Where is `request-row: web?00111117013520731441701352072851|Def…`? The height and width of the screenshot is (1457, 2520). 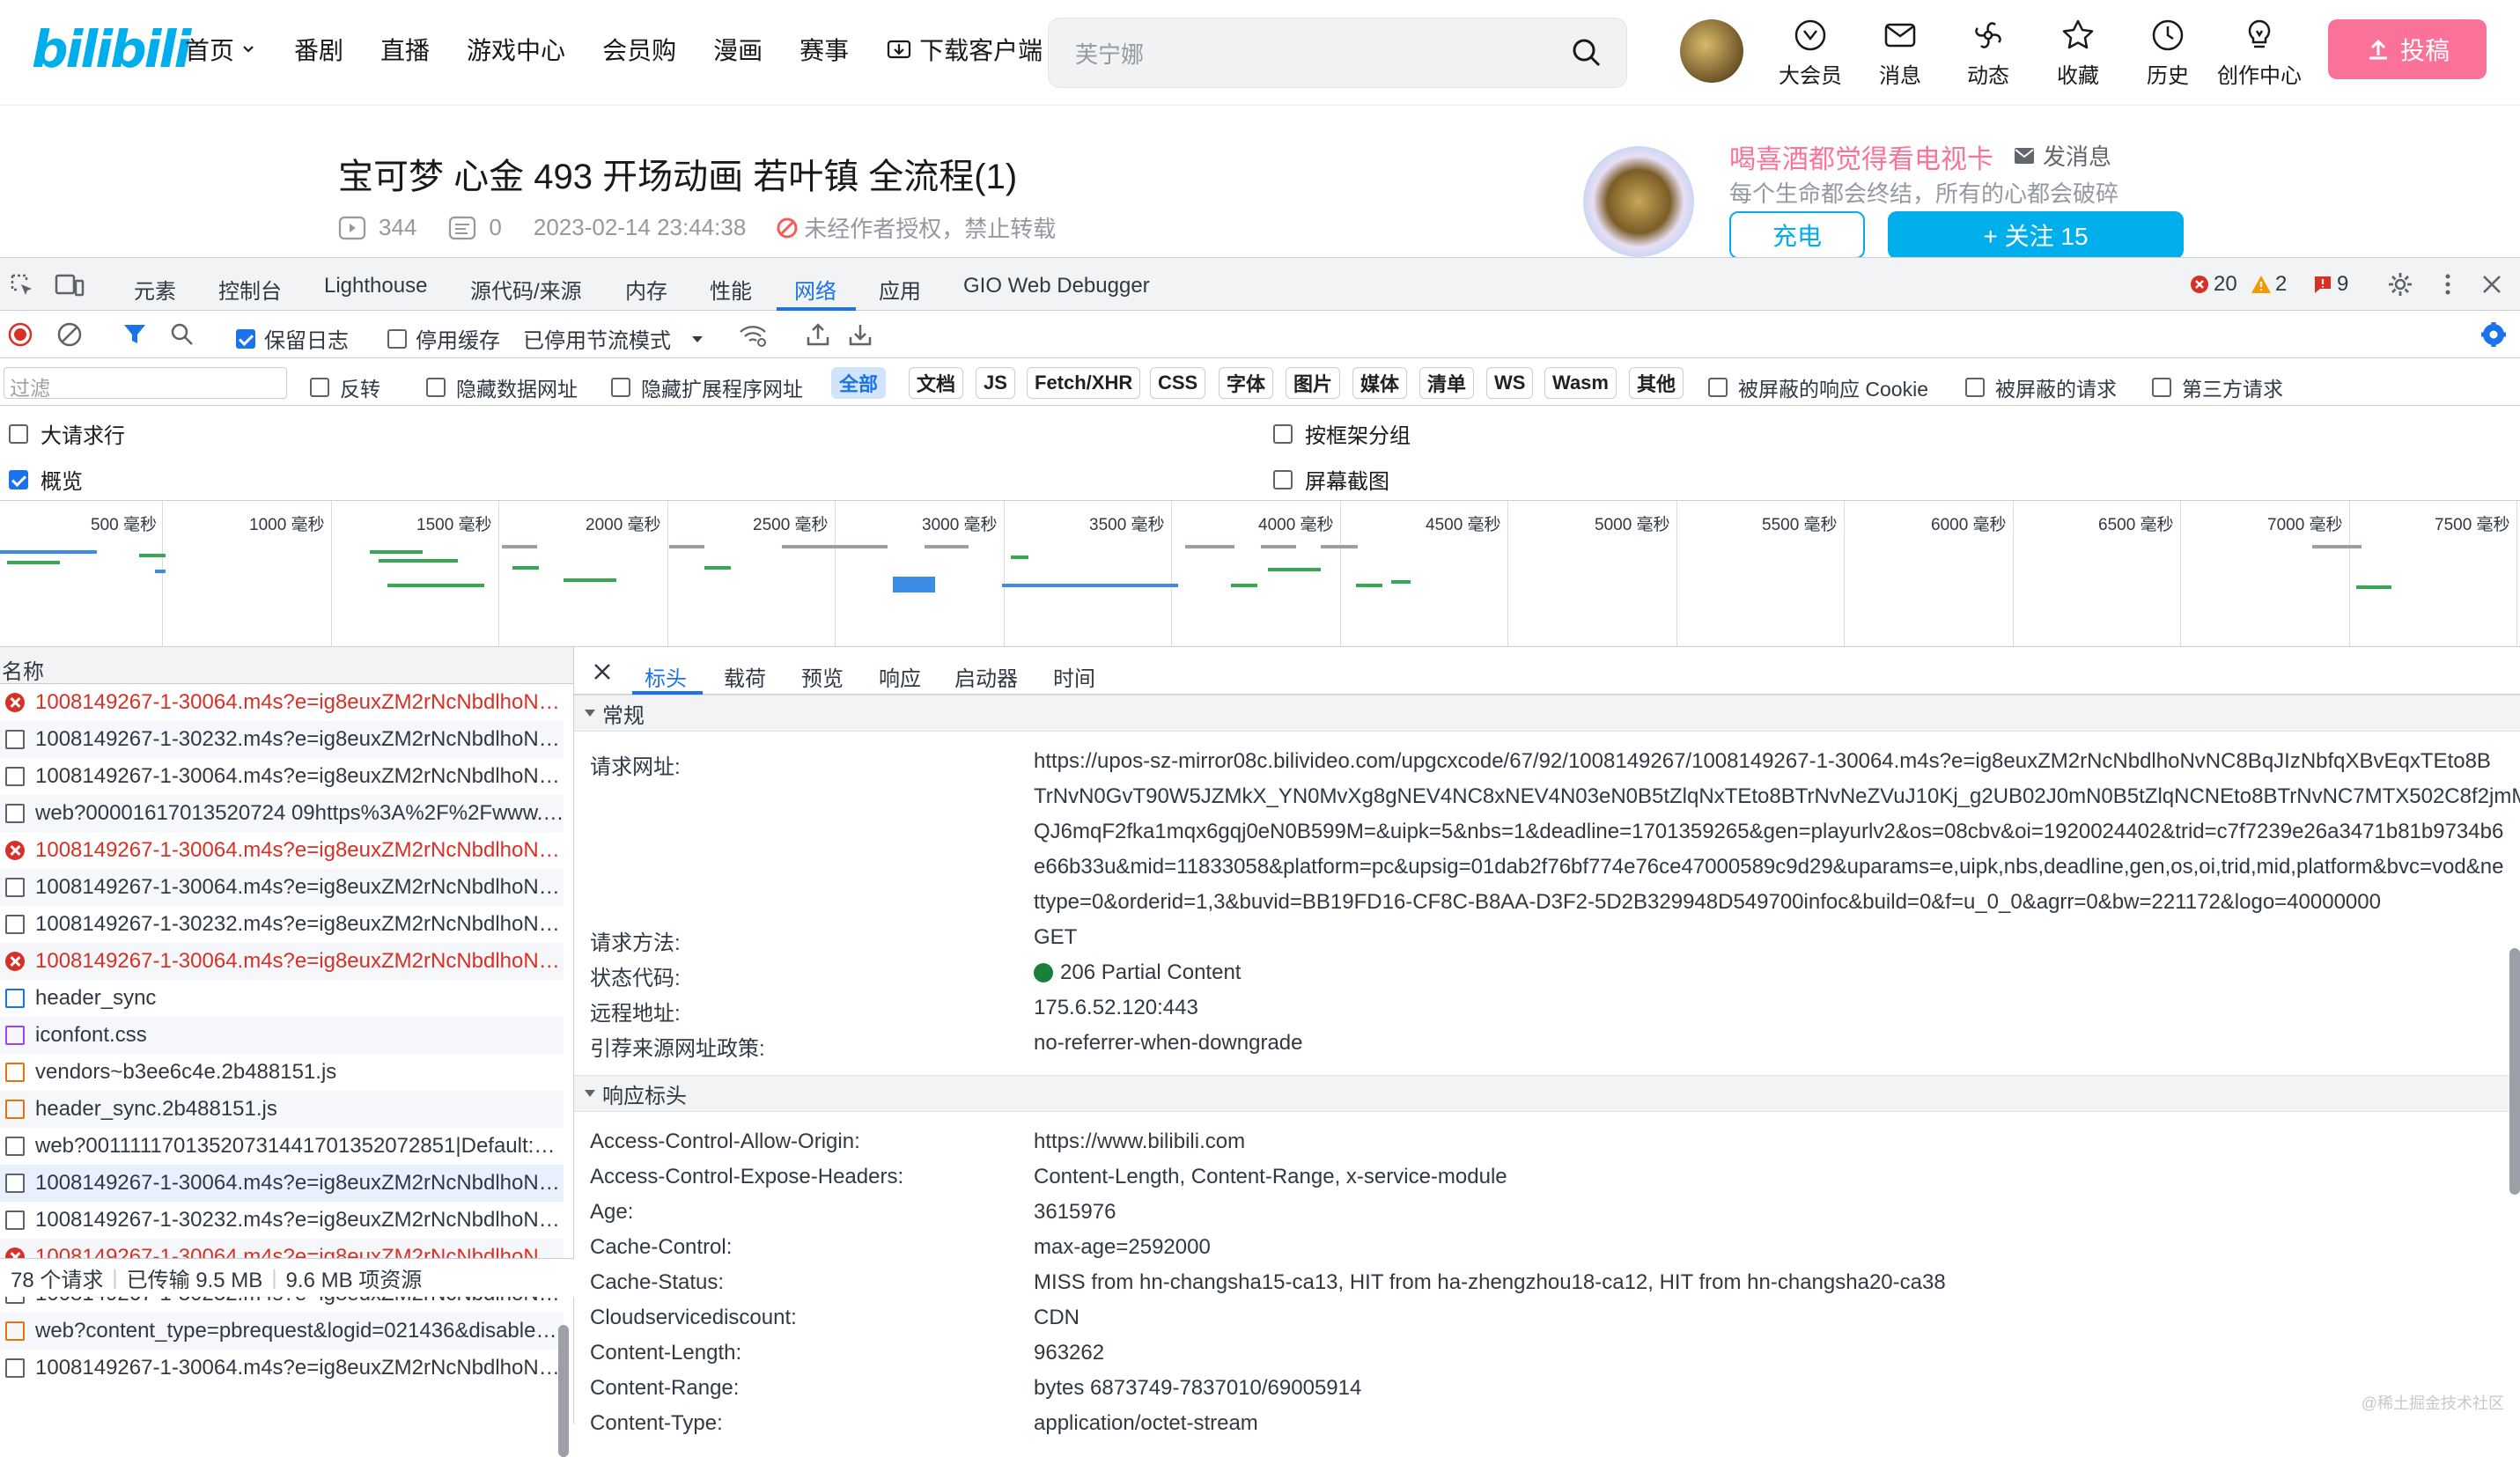 request-row: web?00111117013520731441701352072851|Def… is located at coordinates (282, 1146).